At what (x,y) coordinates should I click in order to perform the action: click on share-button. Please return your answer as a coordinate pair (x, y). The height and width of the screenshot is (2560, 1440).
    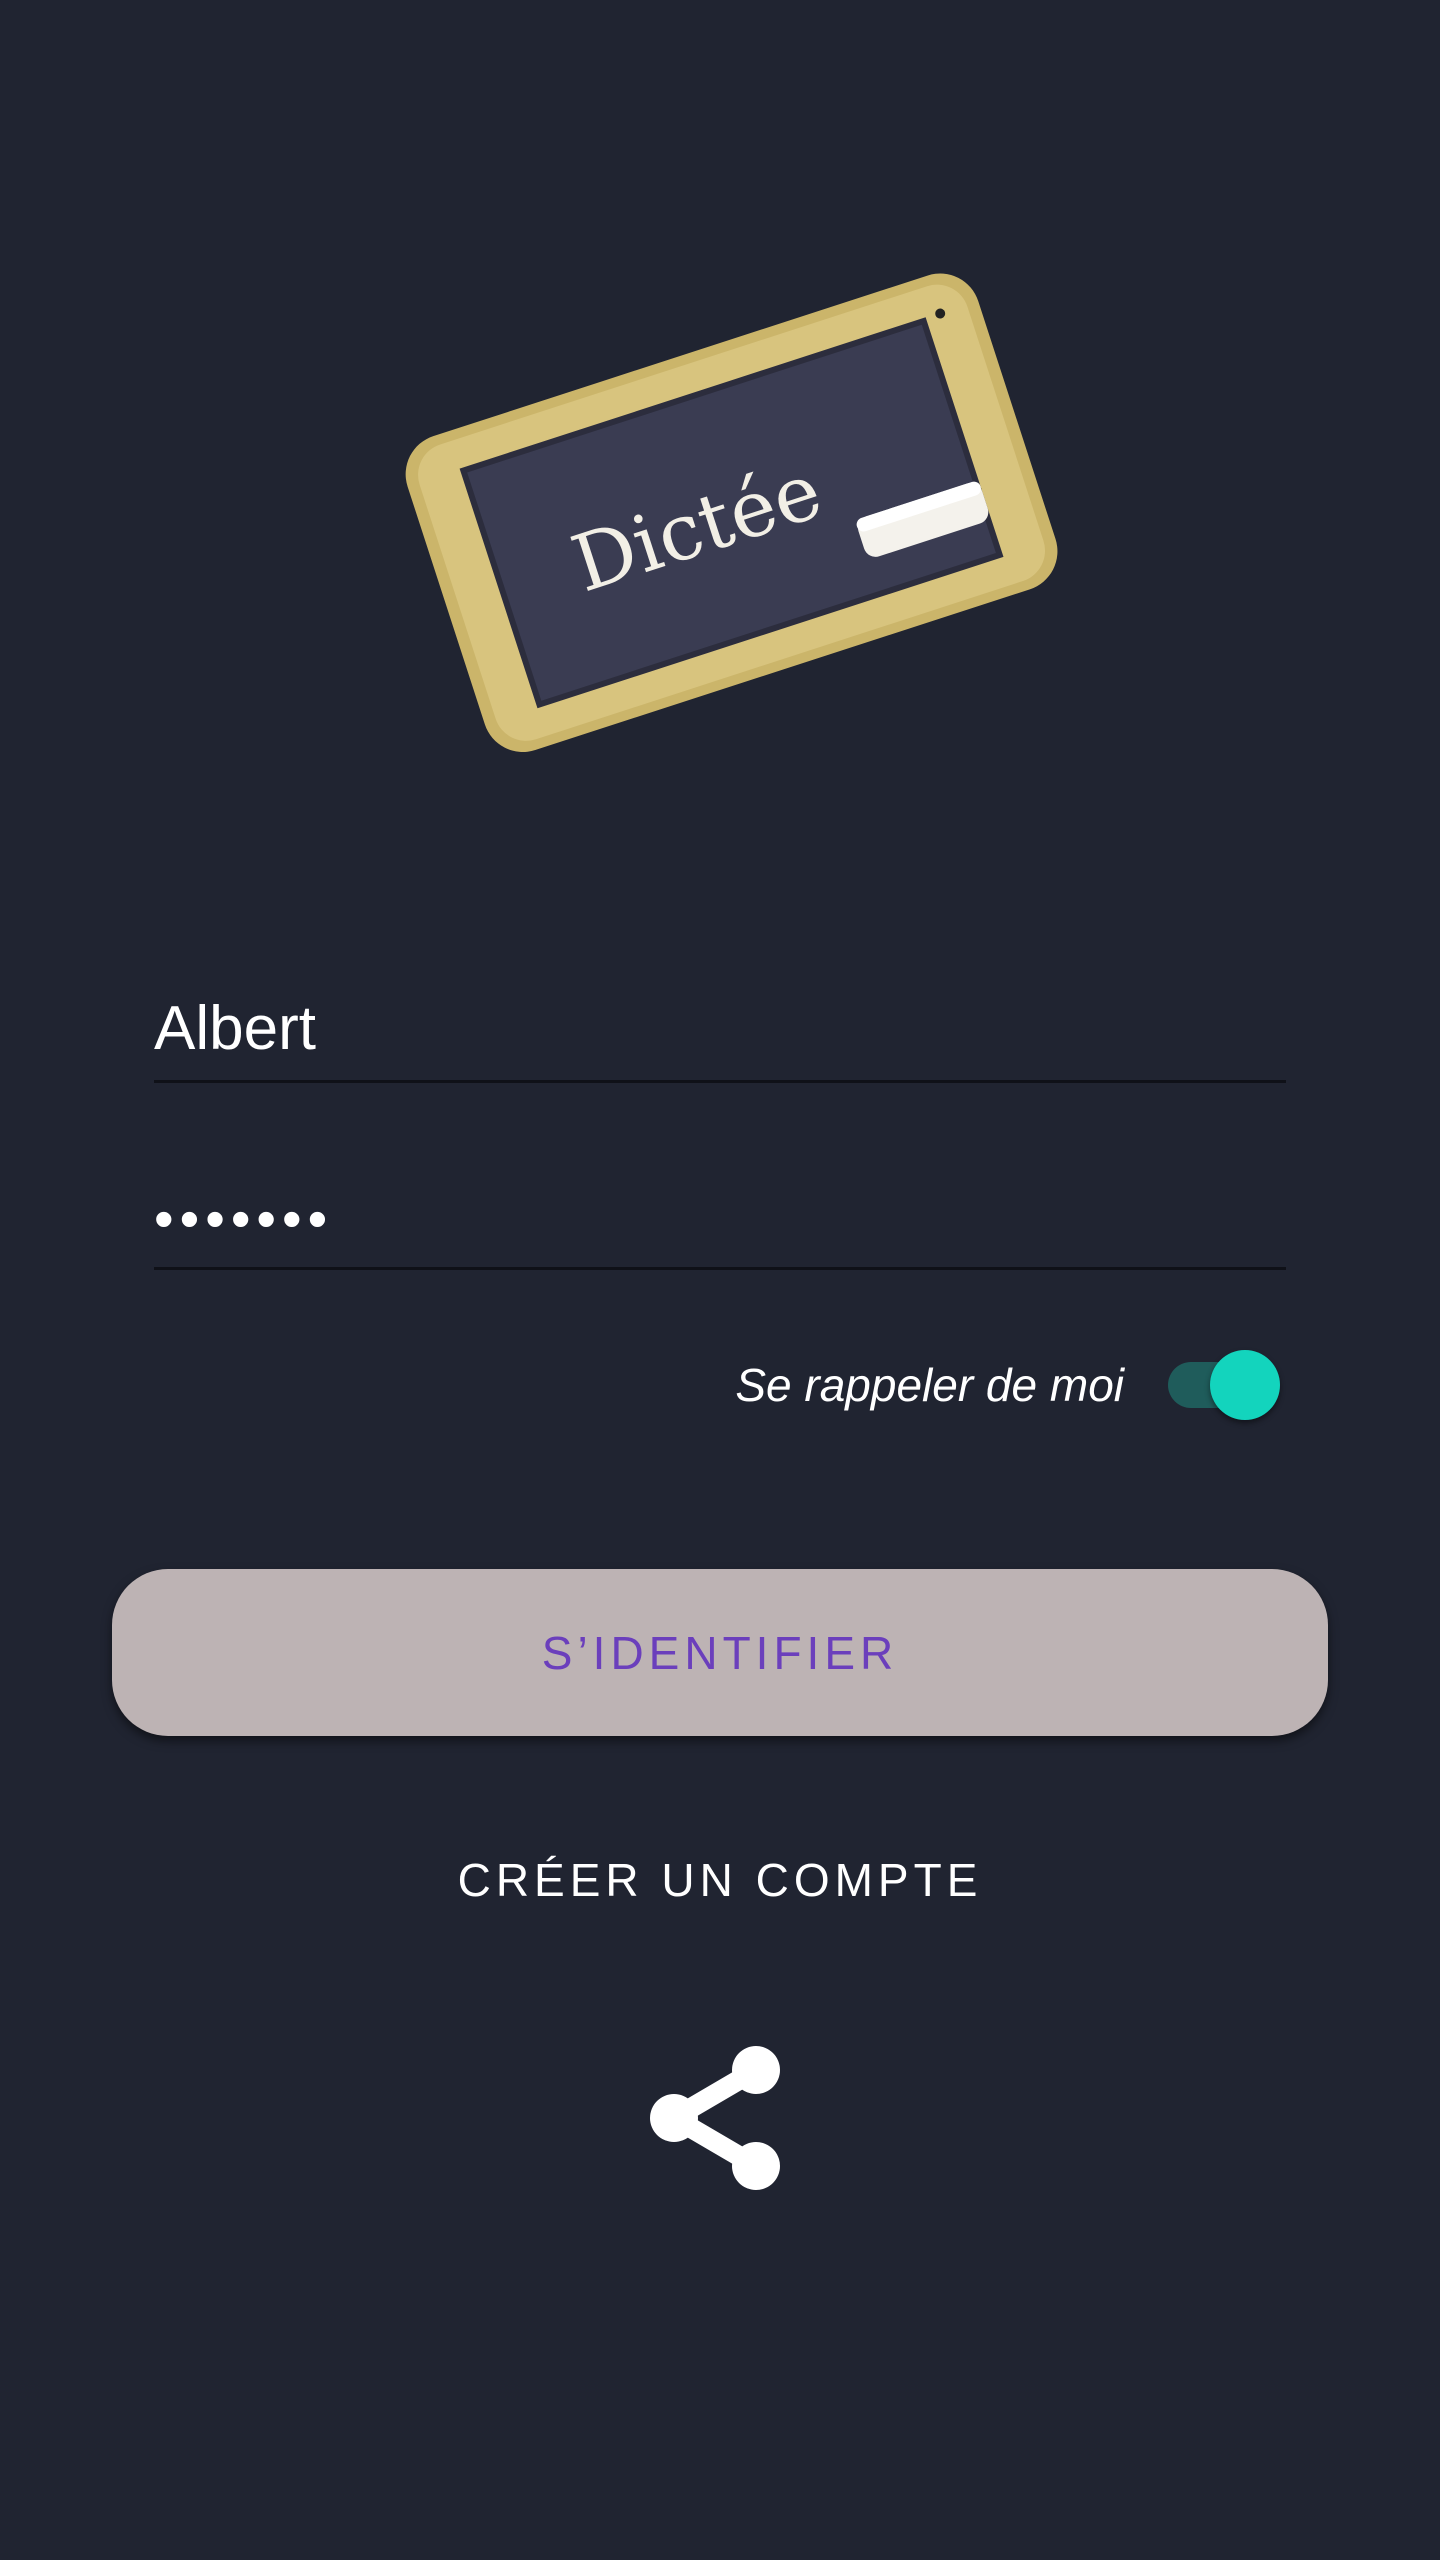
    Looking at the image, I should click on (720, 2118).